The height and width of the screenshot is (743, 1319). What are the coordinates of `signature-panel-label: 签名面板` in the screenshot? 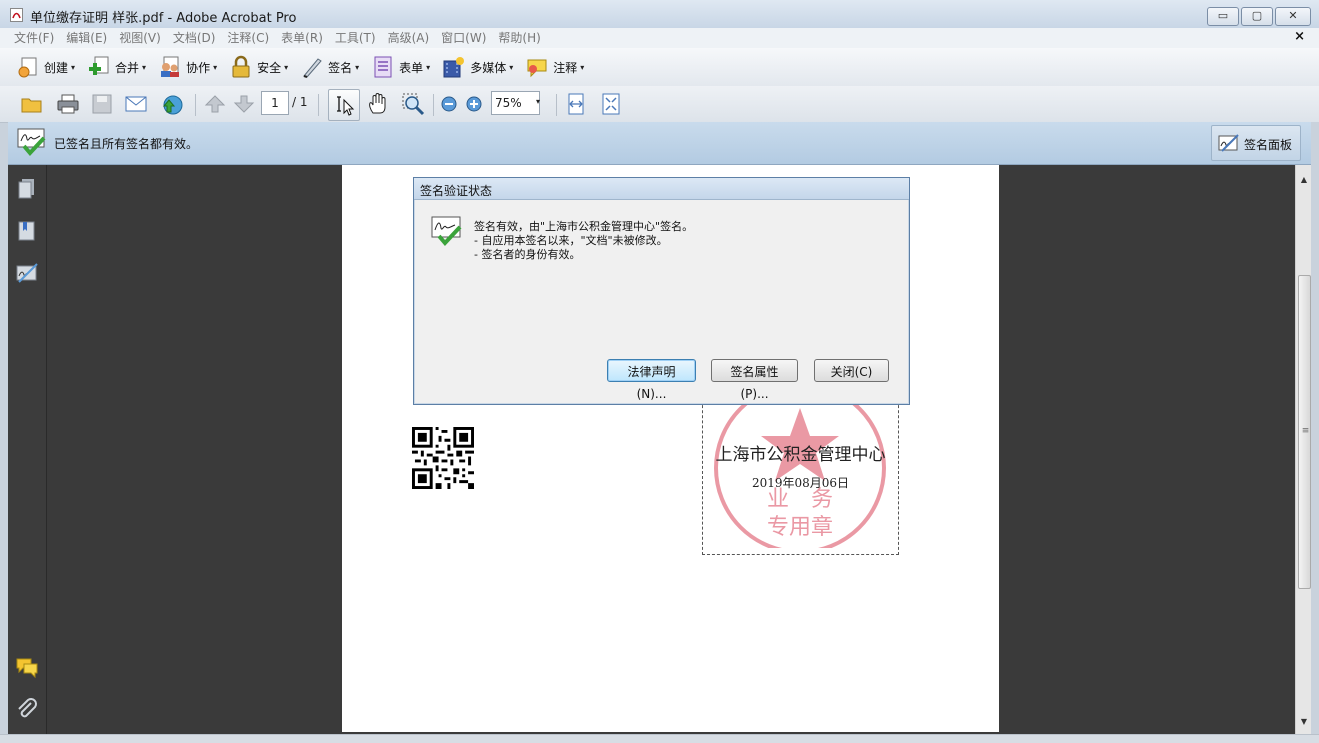 It's located at (1268, 145).